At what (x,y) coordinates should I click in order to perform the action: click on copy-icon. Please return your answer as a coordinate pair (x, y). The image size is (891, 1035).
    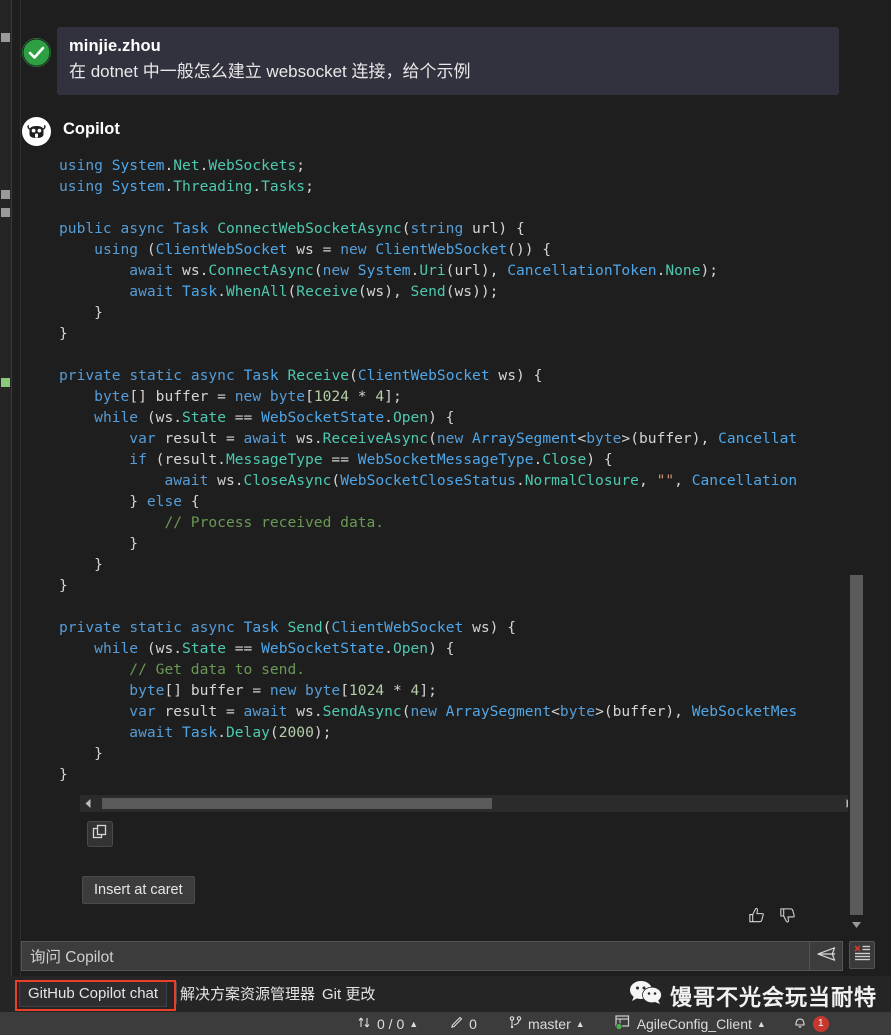
    Looking at the image, I should click on (100, 834).